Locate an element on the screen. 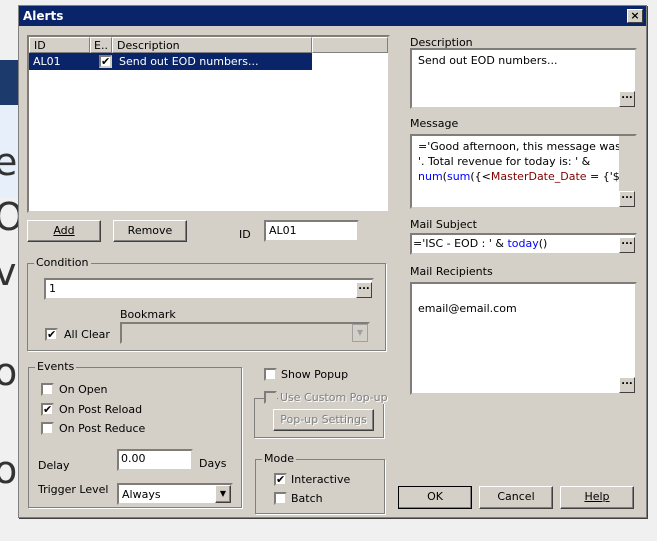 The width and height of the screenshot is (657, 541). use-custom-popup-checkbox is located at coordinates (270, 397).